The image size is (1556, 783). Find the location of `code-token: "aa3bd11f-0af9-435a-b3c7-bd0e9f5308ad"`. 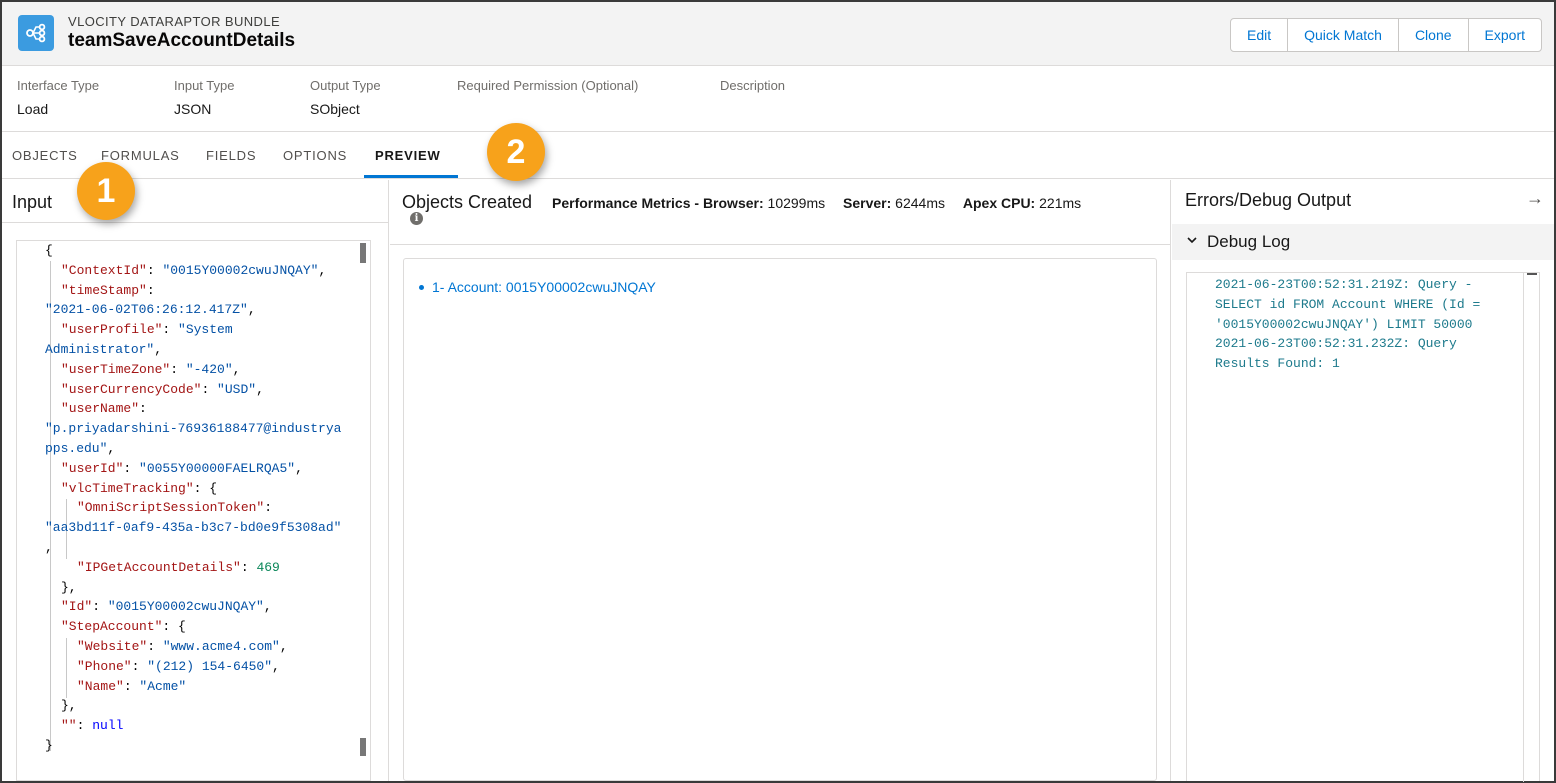

code-token: "aa3bd11f-0af9-435a-b3c7-bd0e9f5308ad" is located at coordinates (193, 528).